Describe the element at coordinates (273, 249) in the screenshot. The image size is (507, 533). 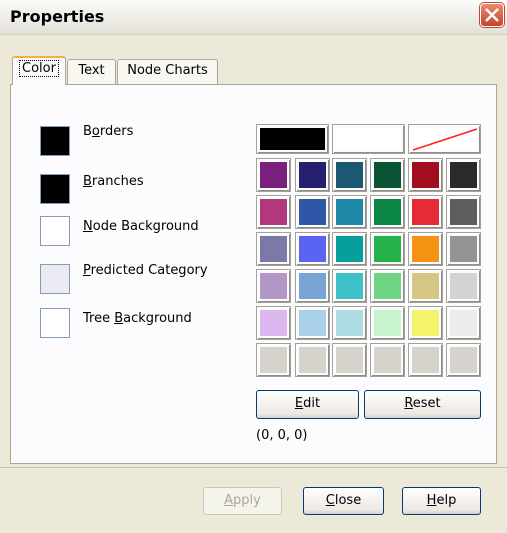
I see `palette-swatch-r3-c1` at that location.